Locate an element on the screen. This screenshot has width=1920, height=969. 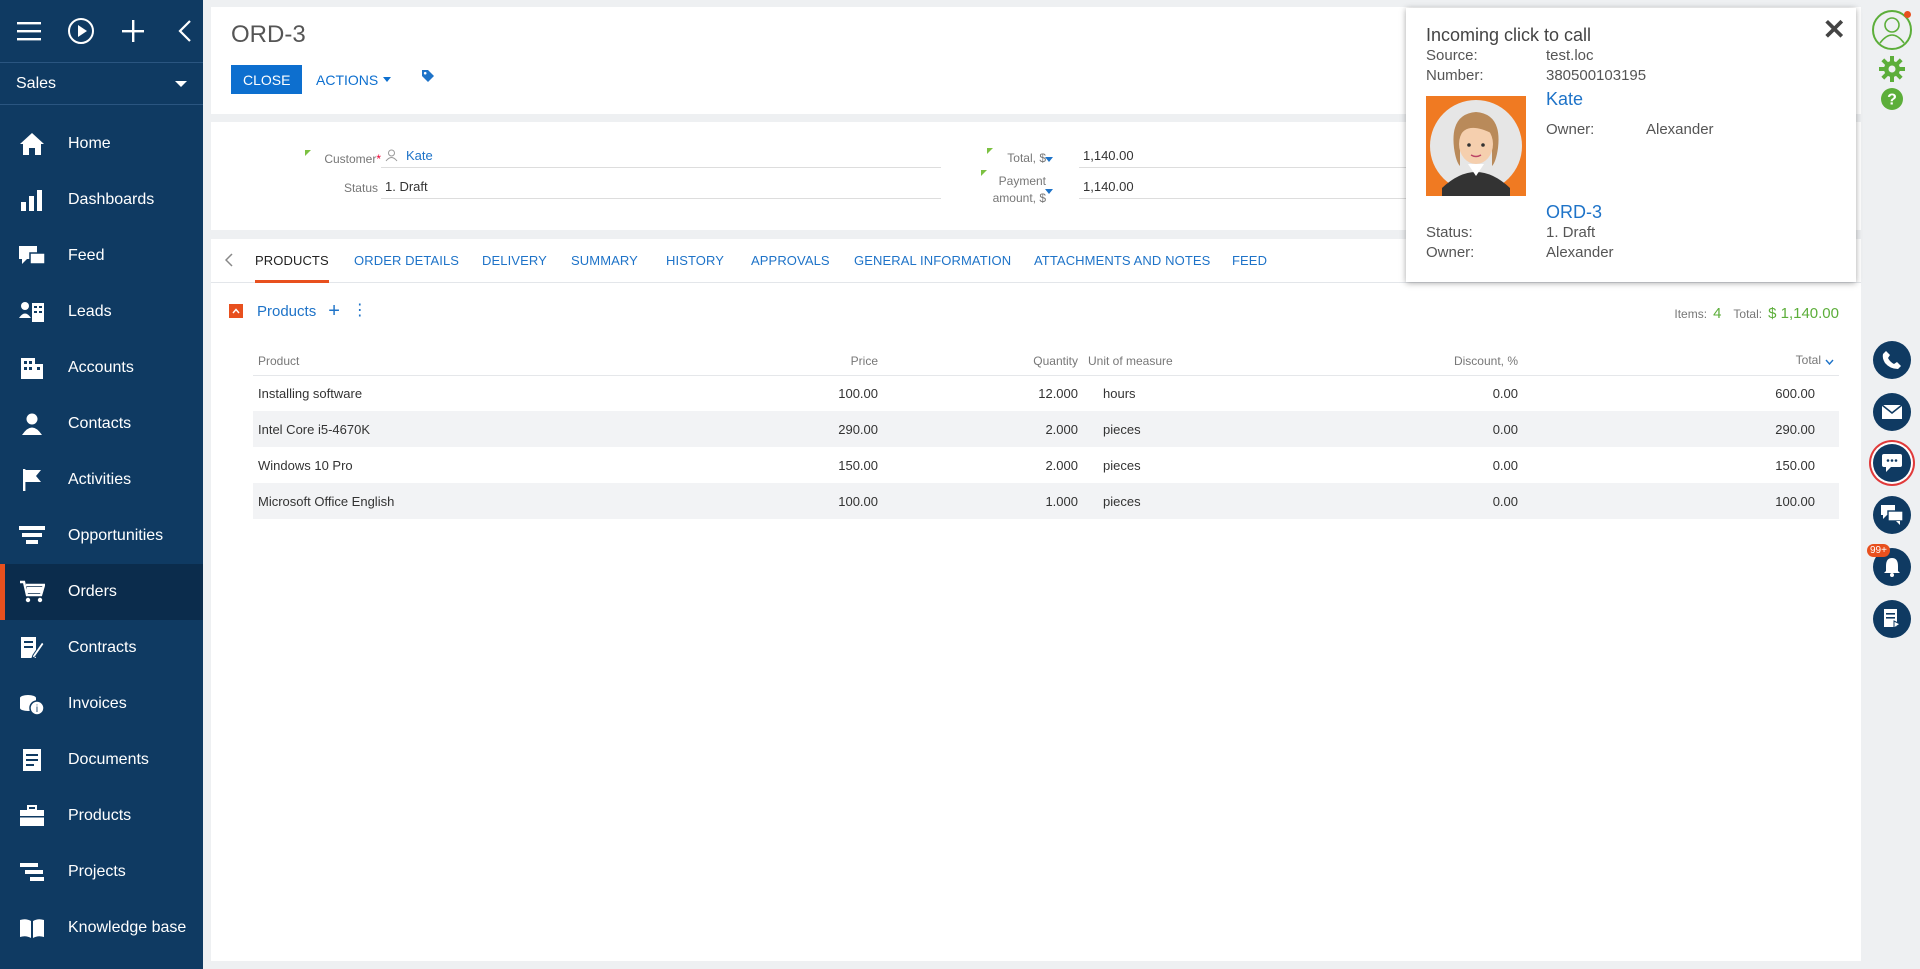
collapse-icon is located at coordinates (236, 311).